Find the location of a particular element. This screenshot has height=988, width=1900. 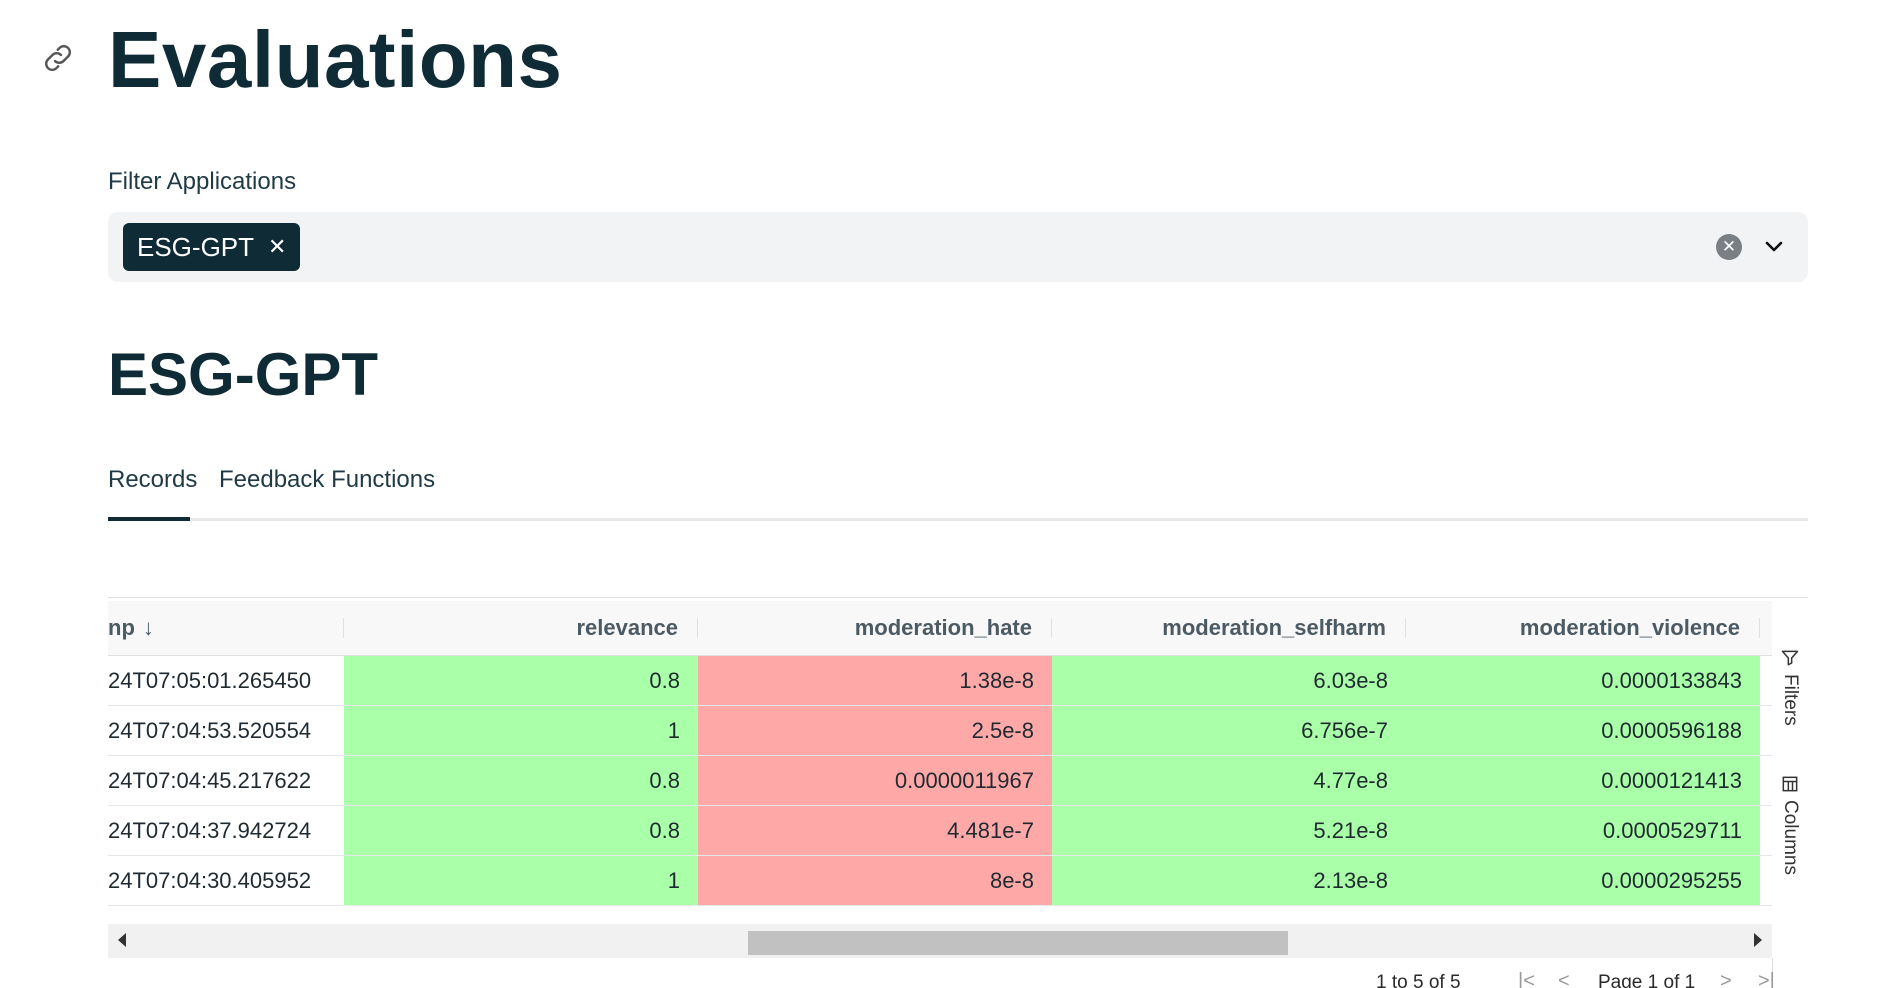

column-header-moderation-violence: moderation_violence is located at coordinates (1583, 628).